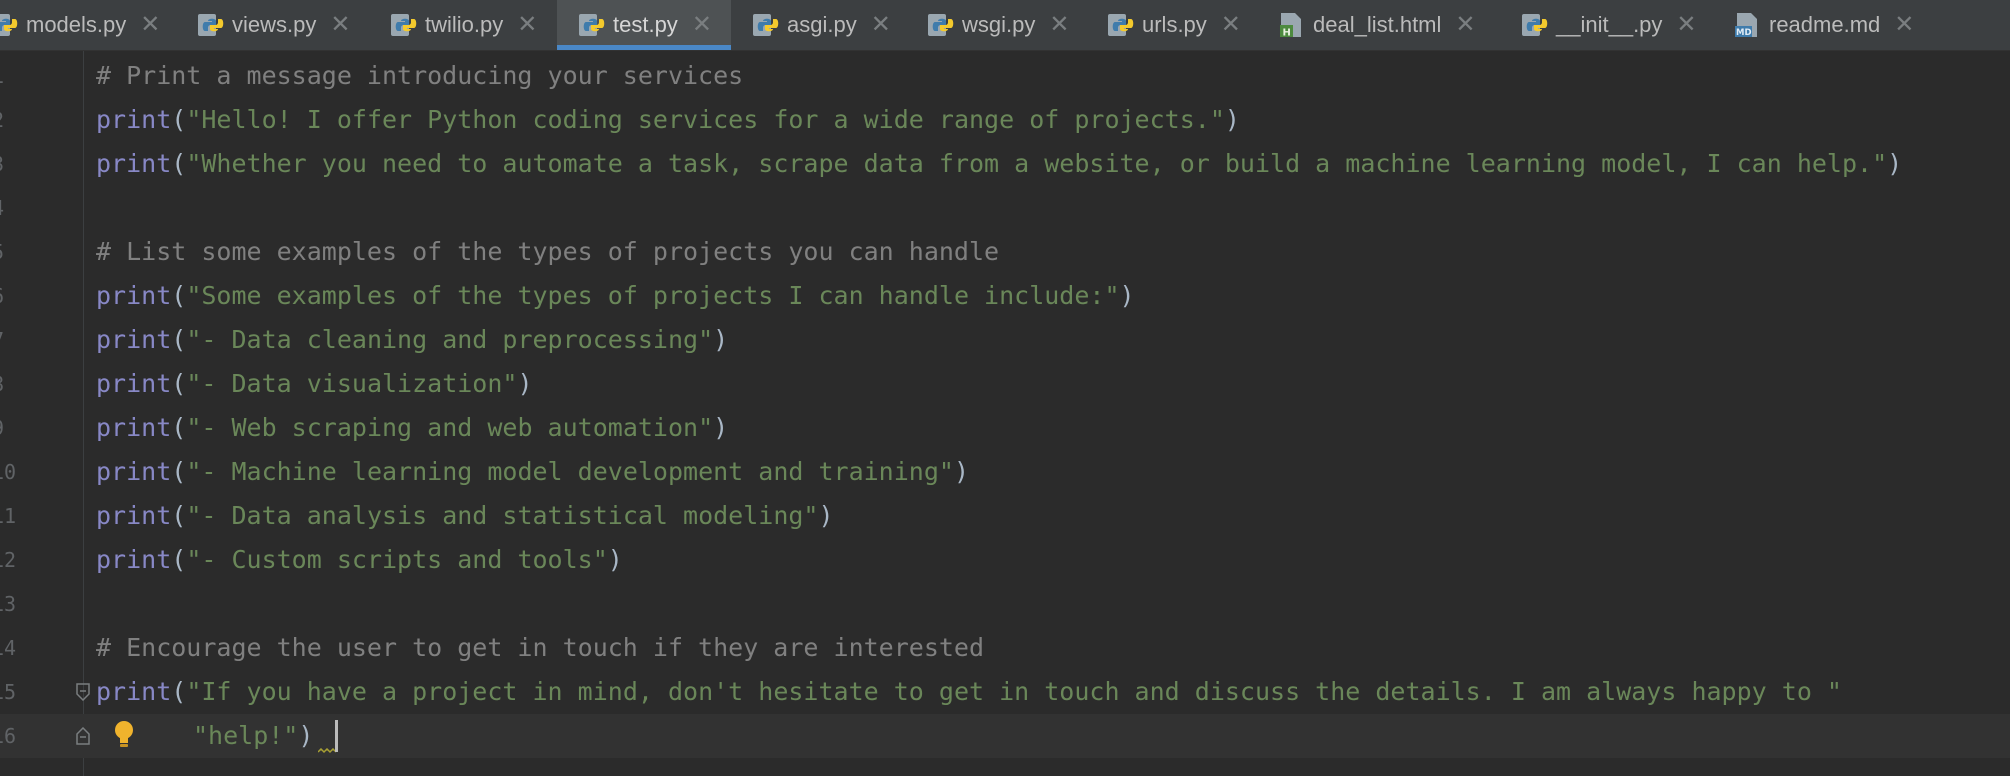  I want to click on tab-twilio-py: twilio.py ✕, so click(474, 25).